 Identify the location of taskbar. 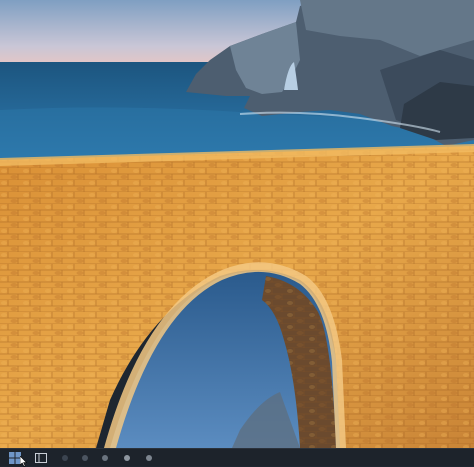
(237, 457).